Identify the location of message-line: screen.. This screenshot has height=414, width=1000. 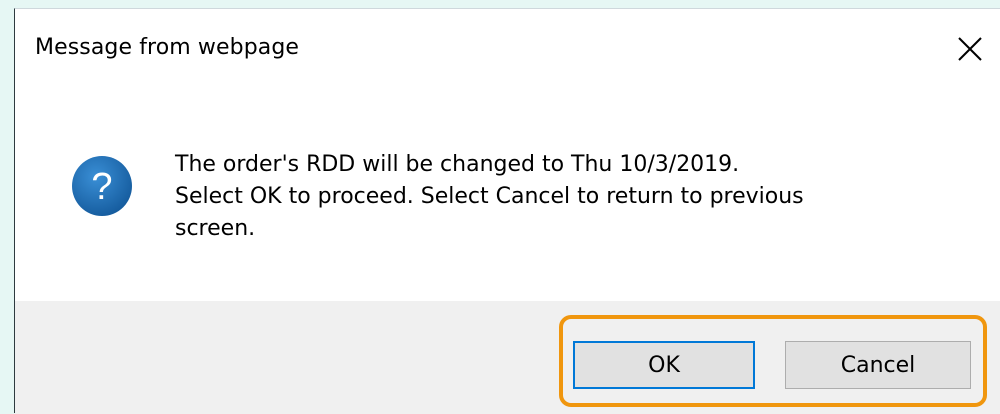
(215, 228).